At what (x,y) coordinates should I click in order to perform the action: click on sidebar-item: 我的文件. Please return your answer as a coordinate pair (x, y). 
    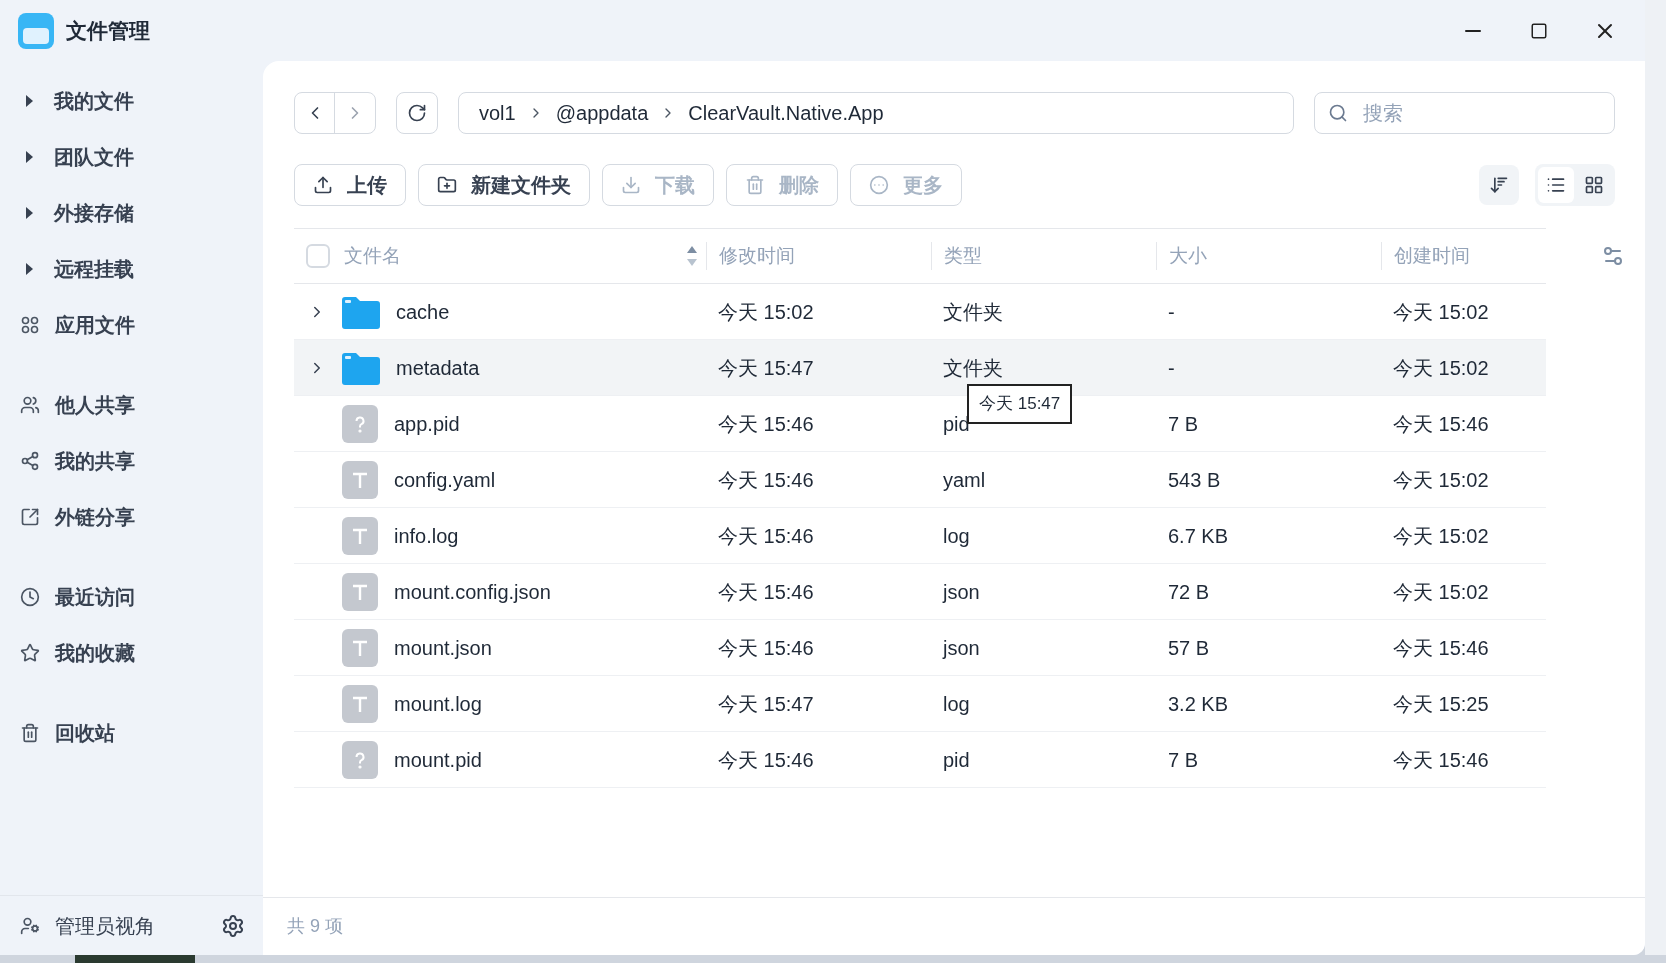
    Looking at the image, I should click on (131, 101).